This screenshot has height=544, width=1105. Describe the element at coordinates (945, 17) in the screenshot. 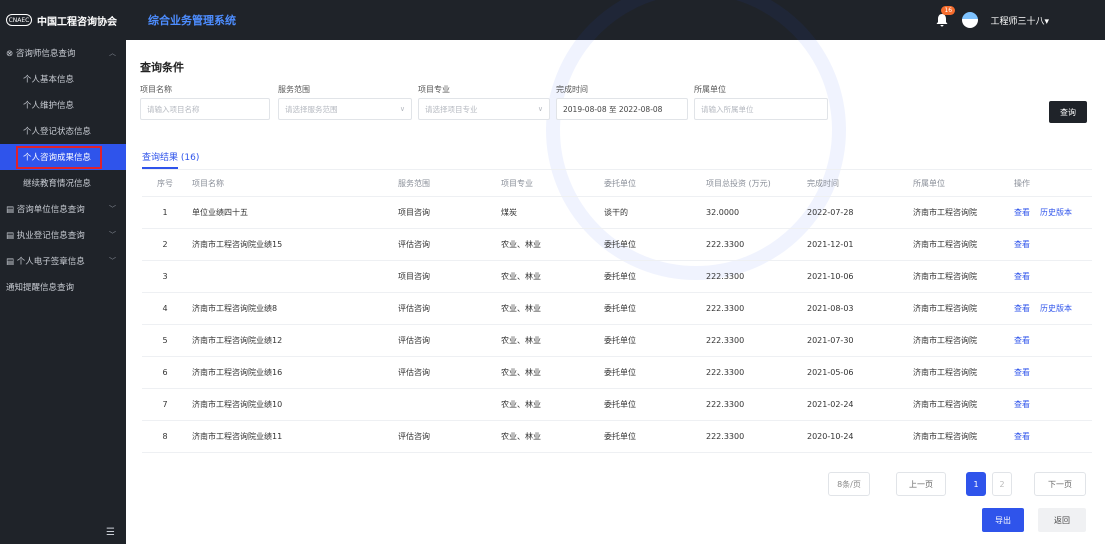

I see `notification-bell-icon: 16` at that location.